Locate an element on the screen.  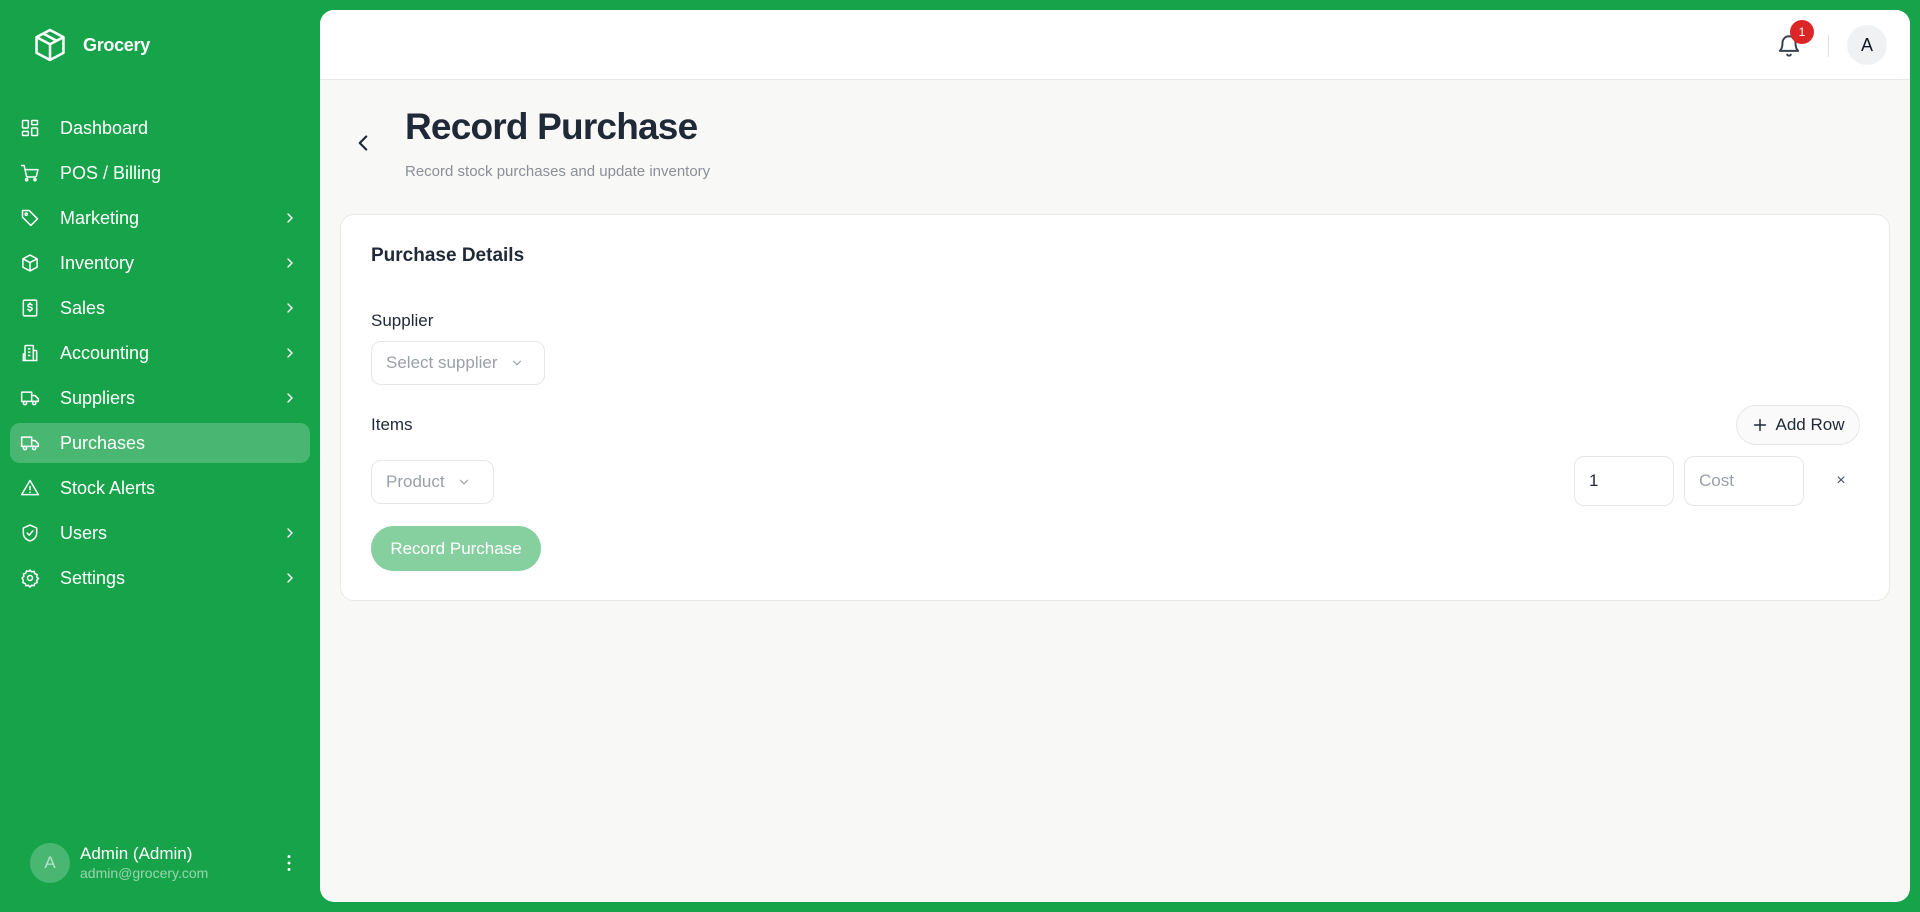
cart-icon is located at coordinates (30, 173).